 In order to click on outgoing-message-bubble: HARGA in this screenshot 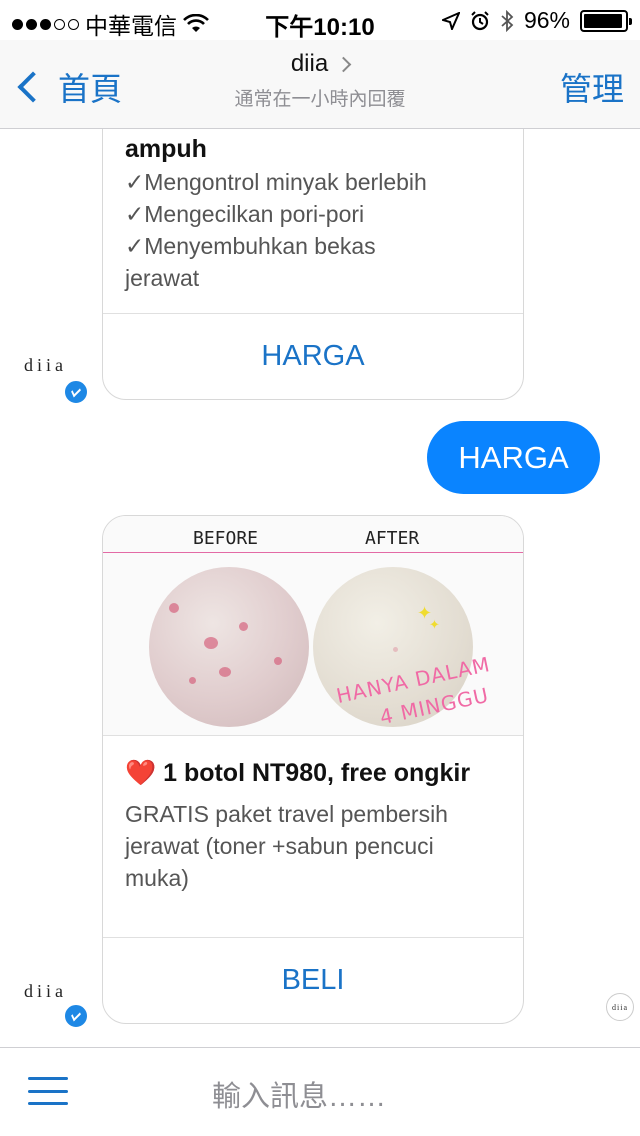, I will do `click(513, 457)`.